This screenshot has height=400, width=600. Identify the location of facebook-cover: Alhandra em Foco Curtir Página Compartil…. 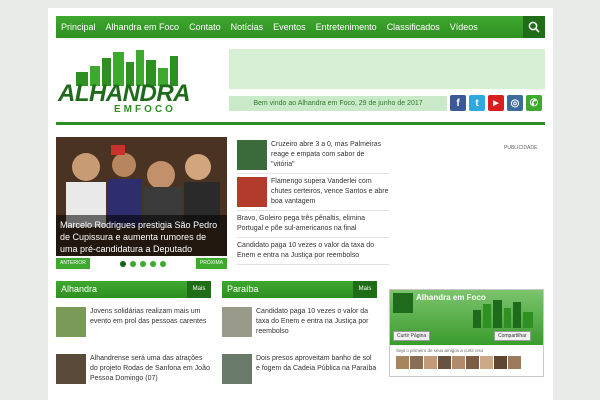
(466, 317).